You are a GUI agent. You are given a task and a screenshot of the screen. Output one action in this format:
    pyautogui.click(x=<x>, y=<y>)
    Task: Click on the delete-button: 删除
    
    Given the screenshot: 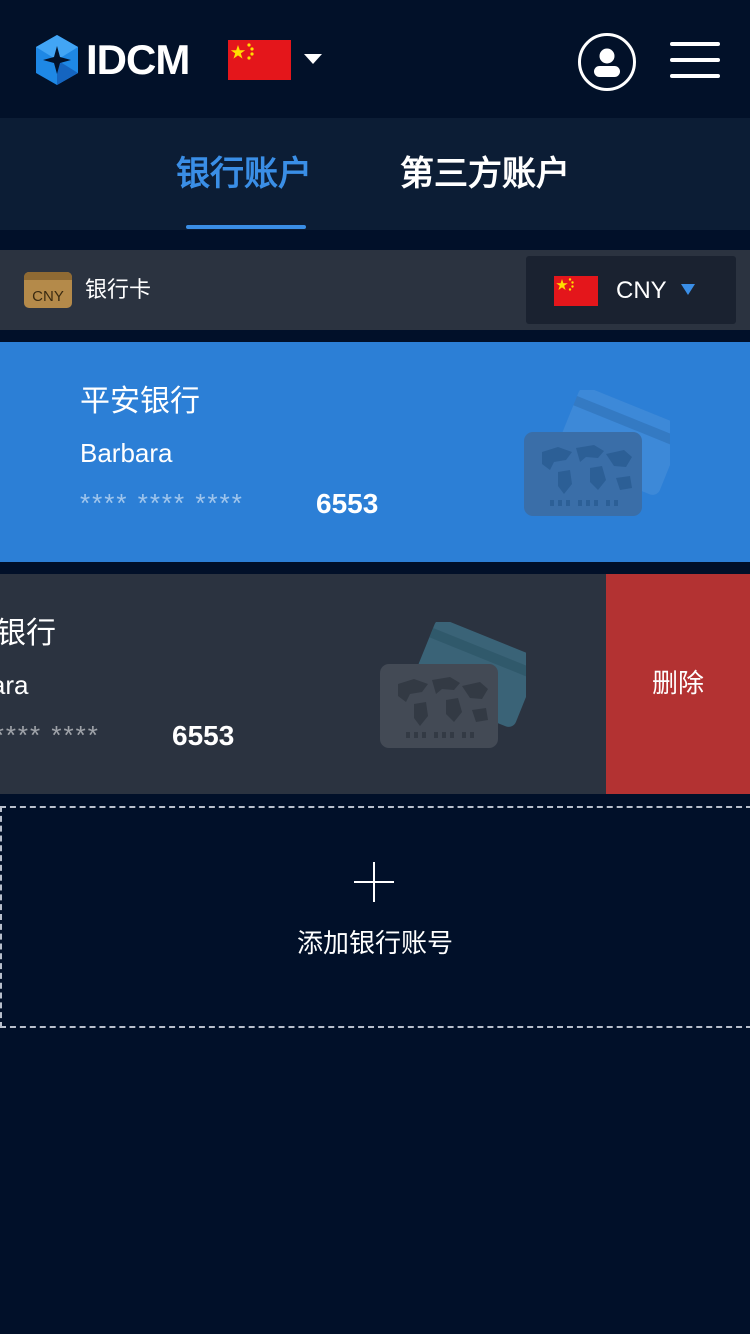 What is the action you would take?
    pyautogui.click(x=678, y=684)
    